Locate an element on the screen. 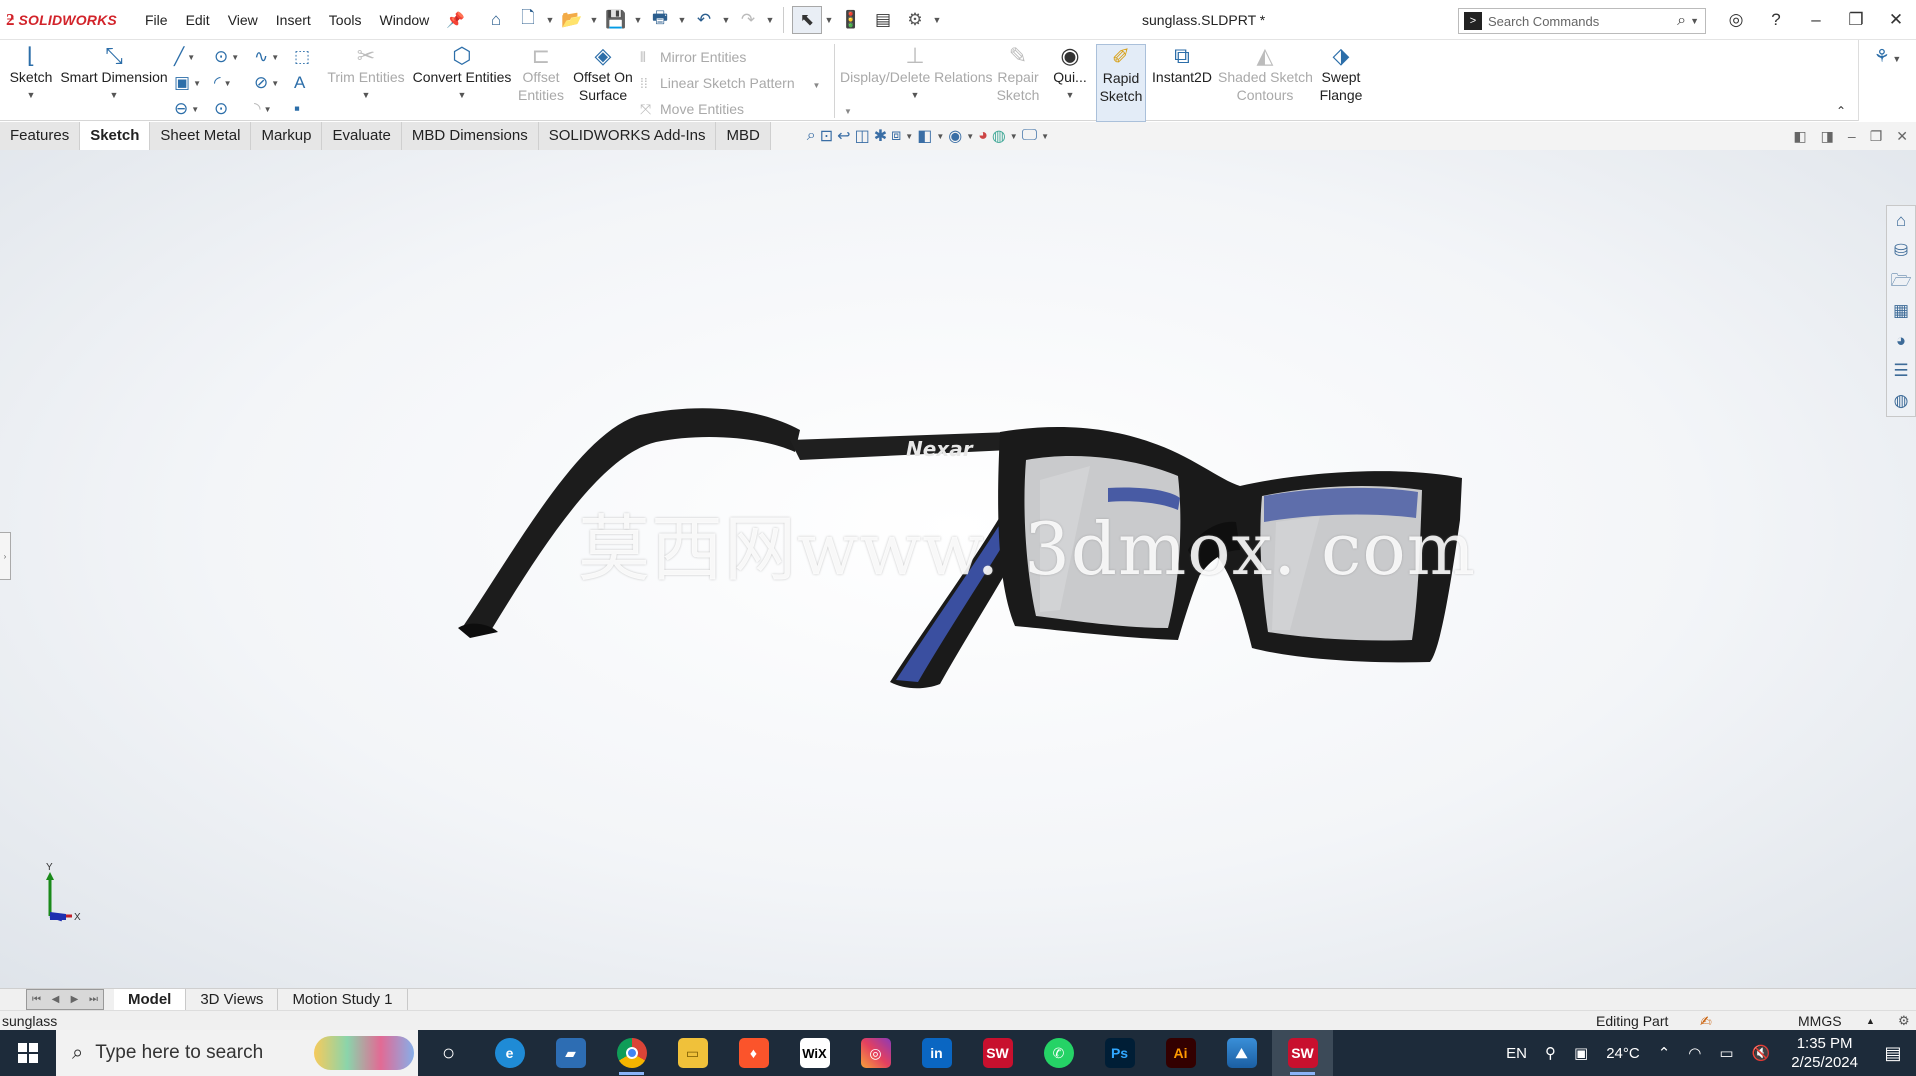 The width and height of the screenshot is (1916, 1076). previous-view-icon: ↩ is located at coordinates (843, 136).